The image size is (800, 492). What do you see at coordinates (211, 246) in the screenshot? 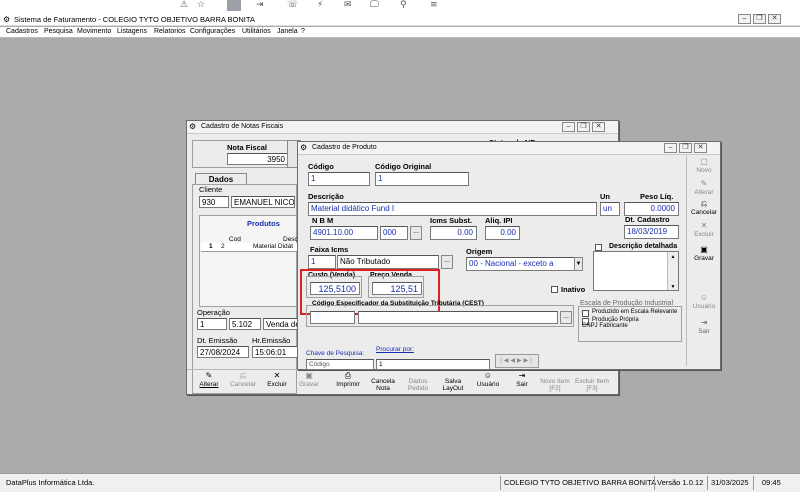
I see `row-num: 1` at bounding box center [211, 246].